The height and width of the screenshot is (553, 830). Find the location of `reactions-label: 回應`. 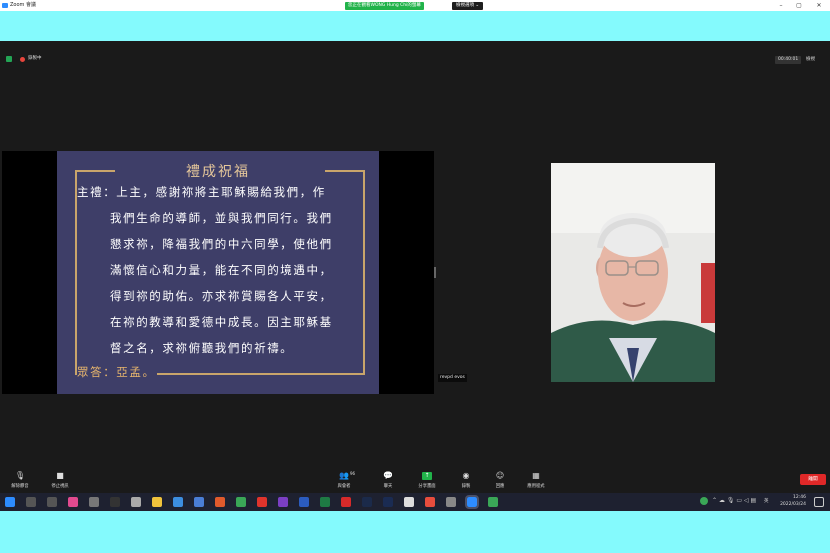

reactions-label: 回應 is located at coordinates (500, 486).